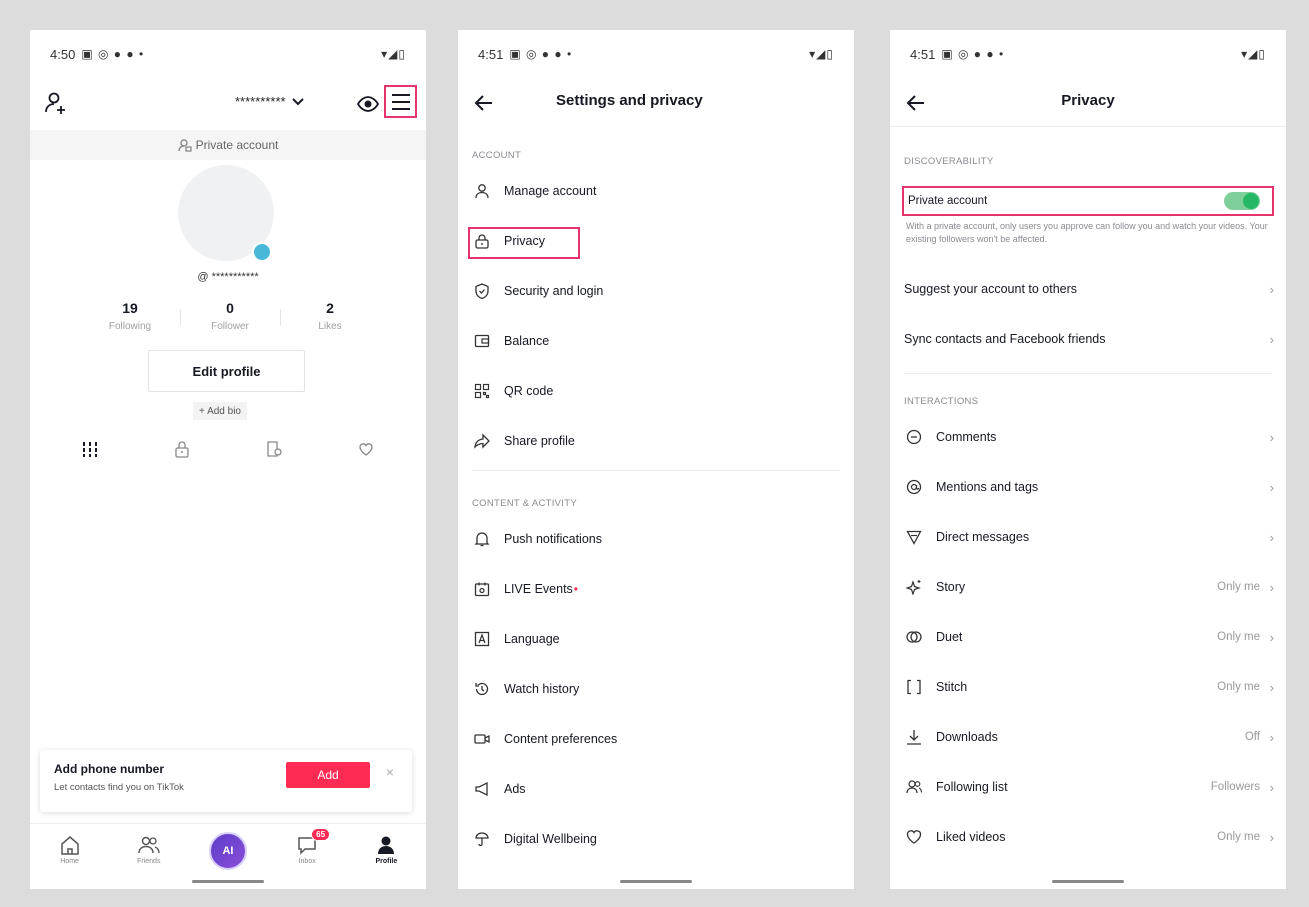  Describe the element at coordinates (1088, 737) in the screenshot. I see `privacy-item-downloads: Downloads Off ›` at that location.